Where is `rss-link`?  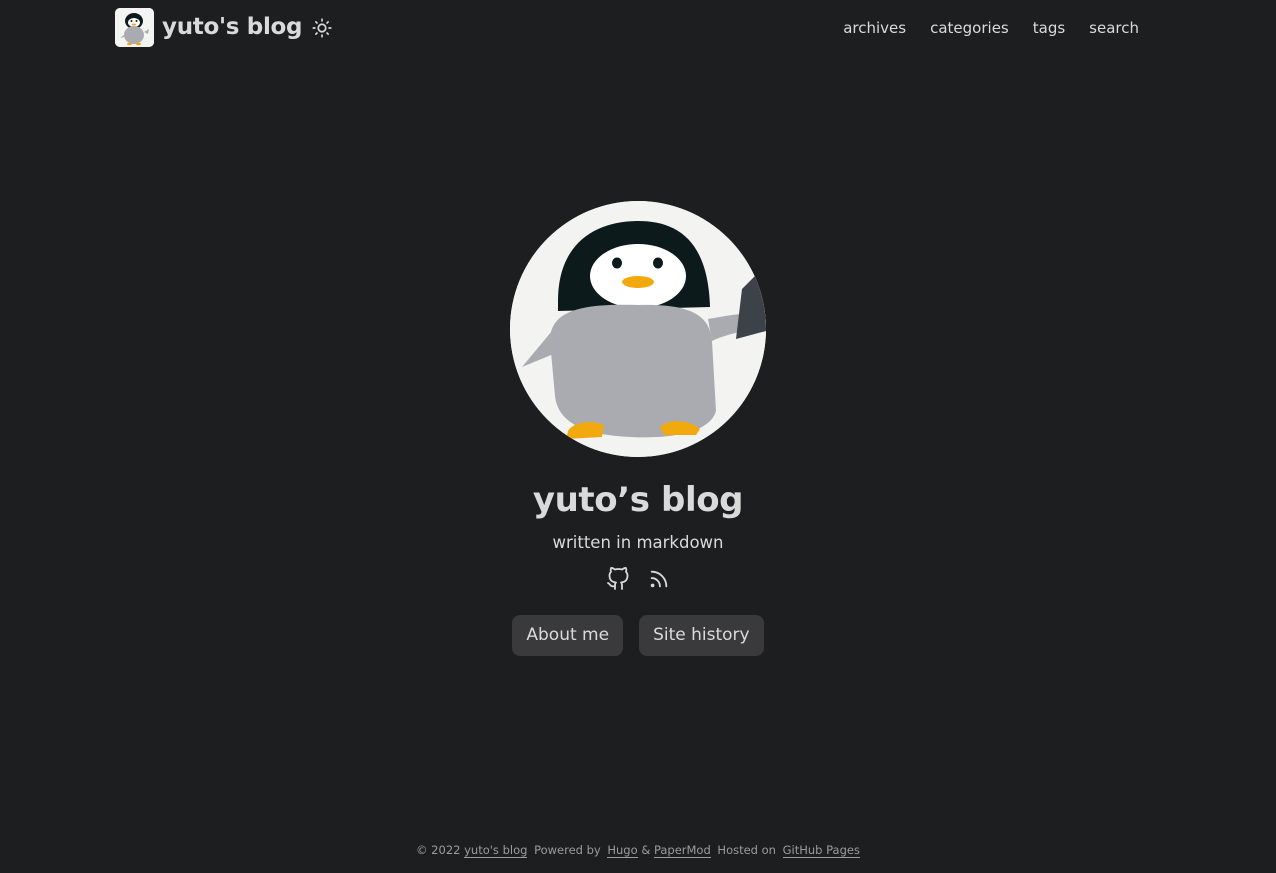 rss-link is located at coordinates (659, 579).